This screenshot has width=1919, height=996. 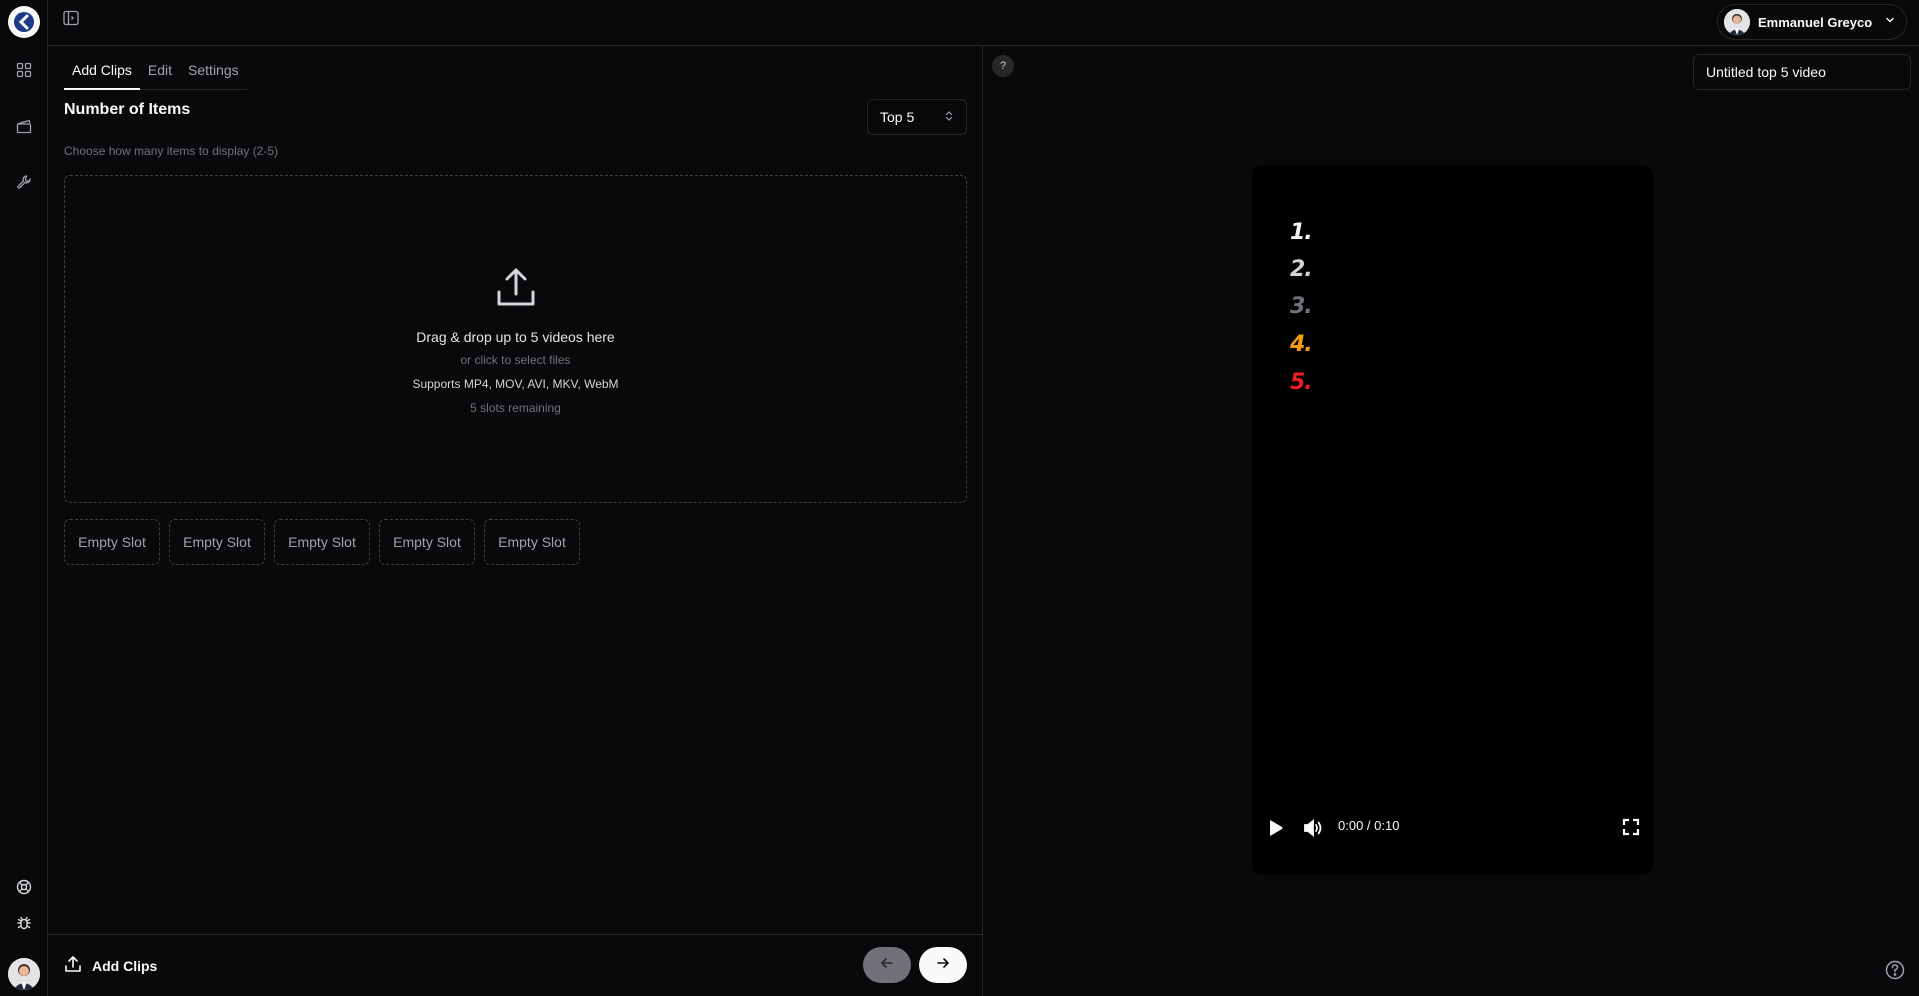 I want to click on arrow-right-icon, so click(x=943, y=965).